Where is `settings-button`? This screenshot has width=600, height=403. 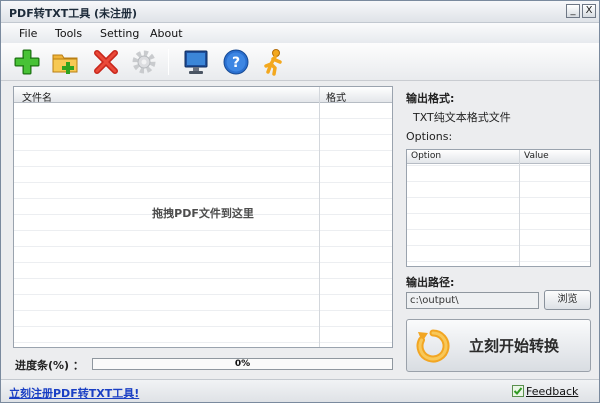
settings-button is located at coordinates (144, 62).